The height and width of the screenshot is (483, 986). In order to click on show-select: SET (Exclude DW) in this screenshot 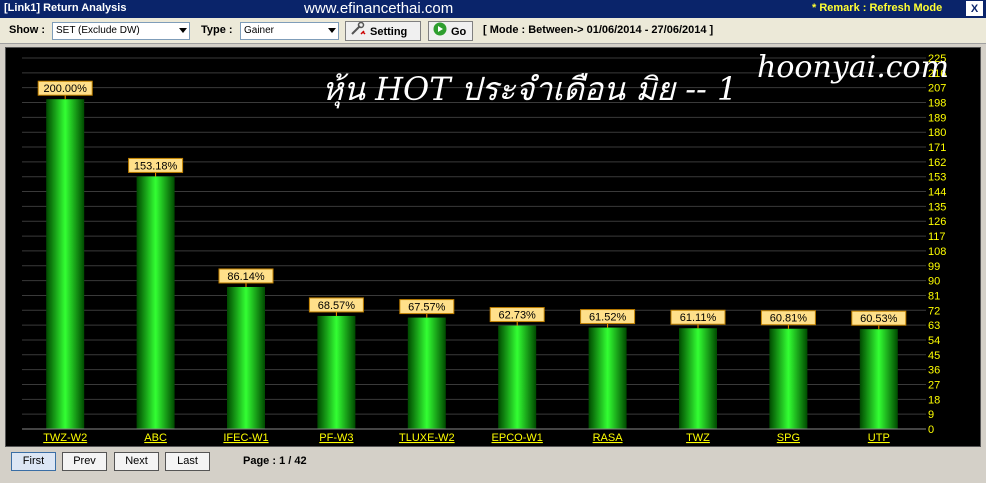, I will do `click(121, 31)`.